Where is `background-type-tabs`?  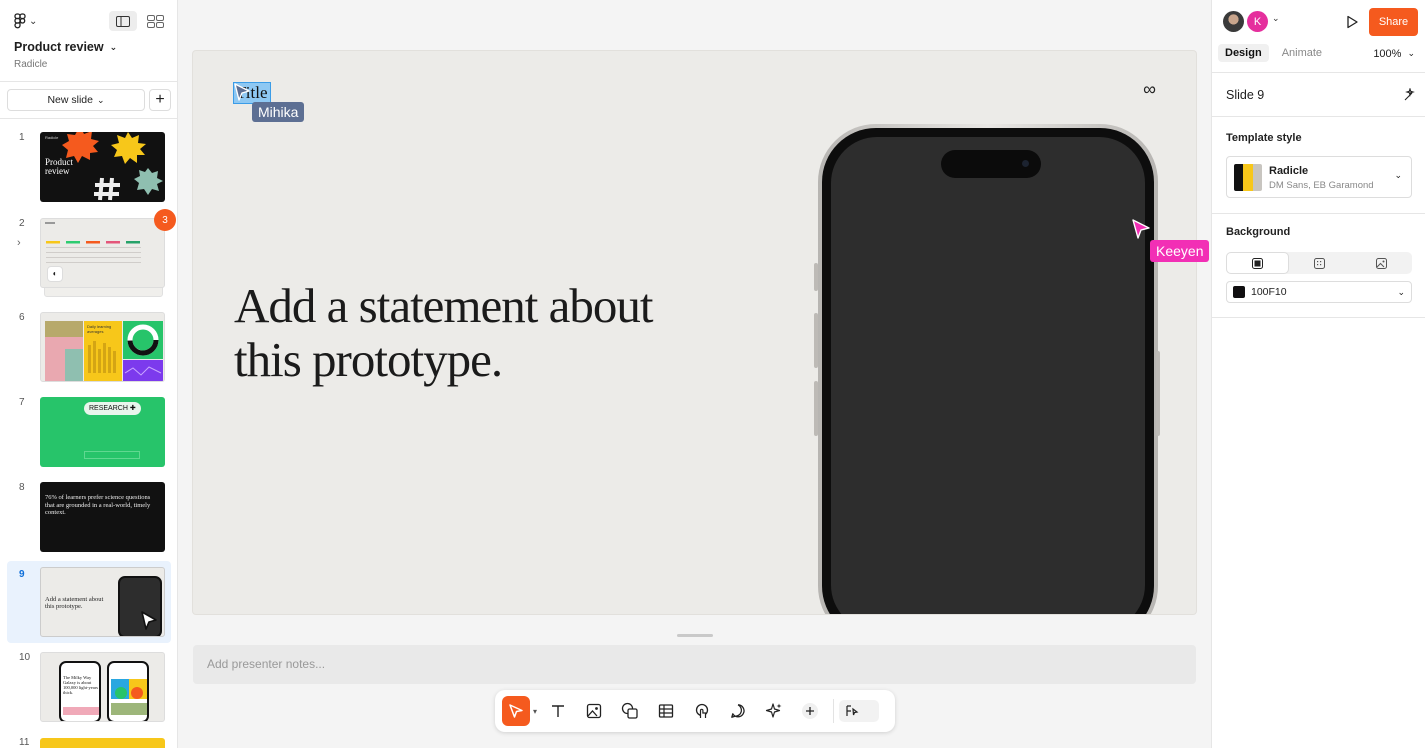 background-type-tabs is located at coordinates (1319, 263).